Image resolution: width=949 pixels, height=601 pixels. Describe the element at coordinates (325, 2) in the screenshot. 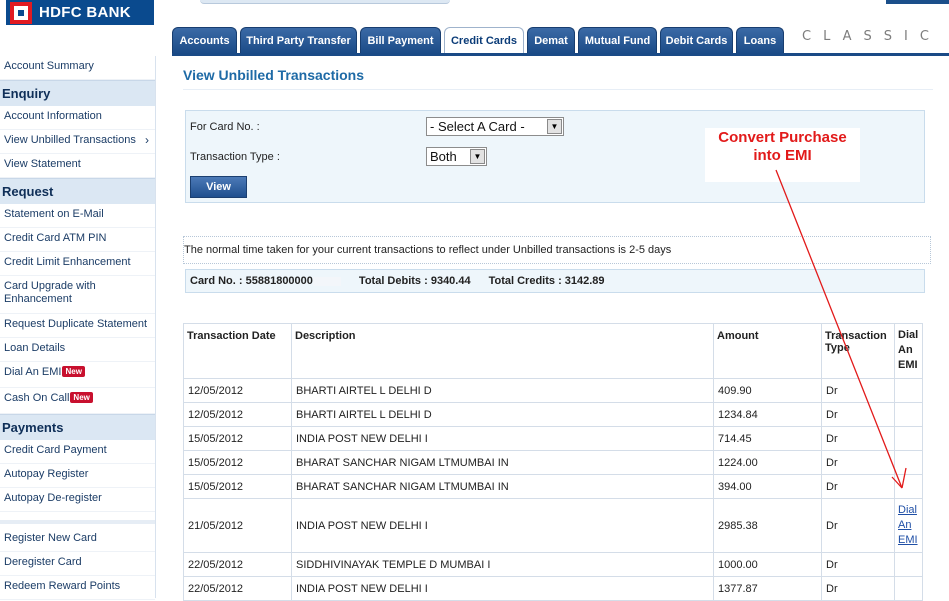

I see `top-strip` at that location.